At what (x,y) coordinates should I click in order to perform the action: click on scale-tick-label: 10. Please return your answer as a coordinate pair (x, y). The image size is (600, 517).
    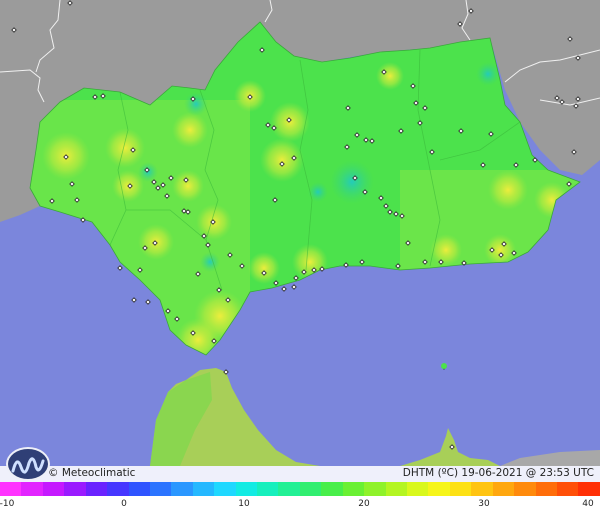
    Looking at the image, I should click on (244, 504).